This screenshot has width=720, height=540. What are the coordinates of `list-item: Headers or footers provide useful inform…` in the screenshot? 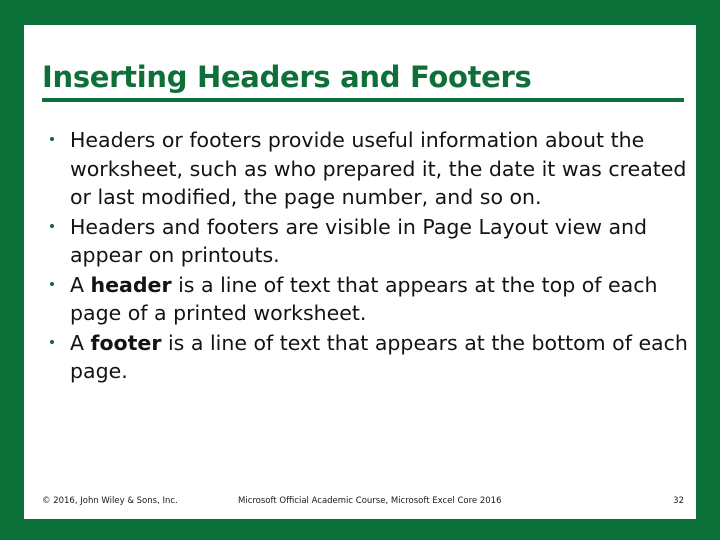 It's located at (366, 169).